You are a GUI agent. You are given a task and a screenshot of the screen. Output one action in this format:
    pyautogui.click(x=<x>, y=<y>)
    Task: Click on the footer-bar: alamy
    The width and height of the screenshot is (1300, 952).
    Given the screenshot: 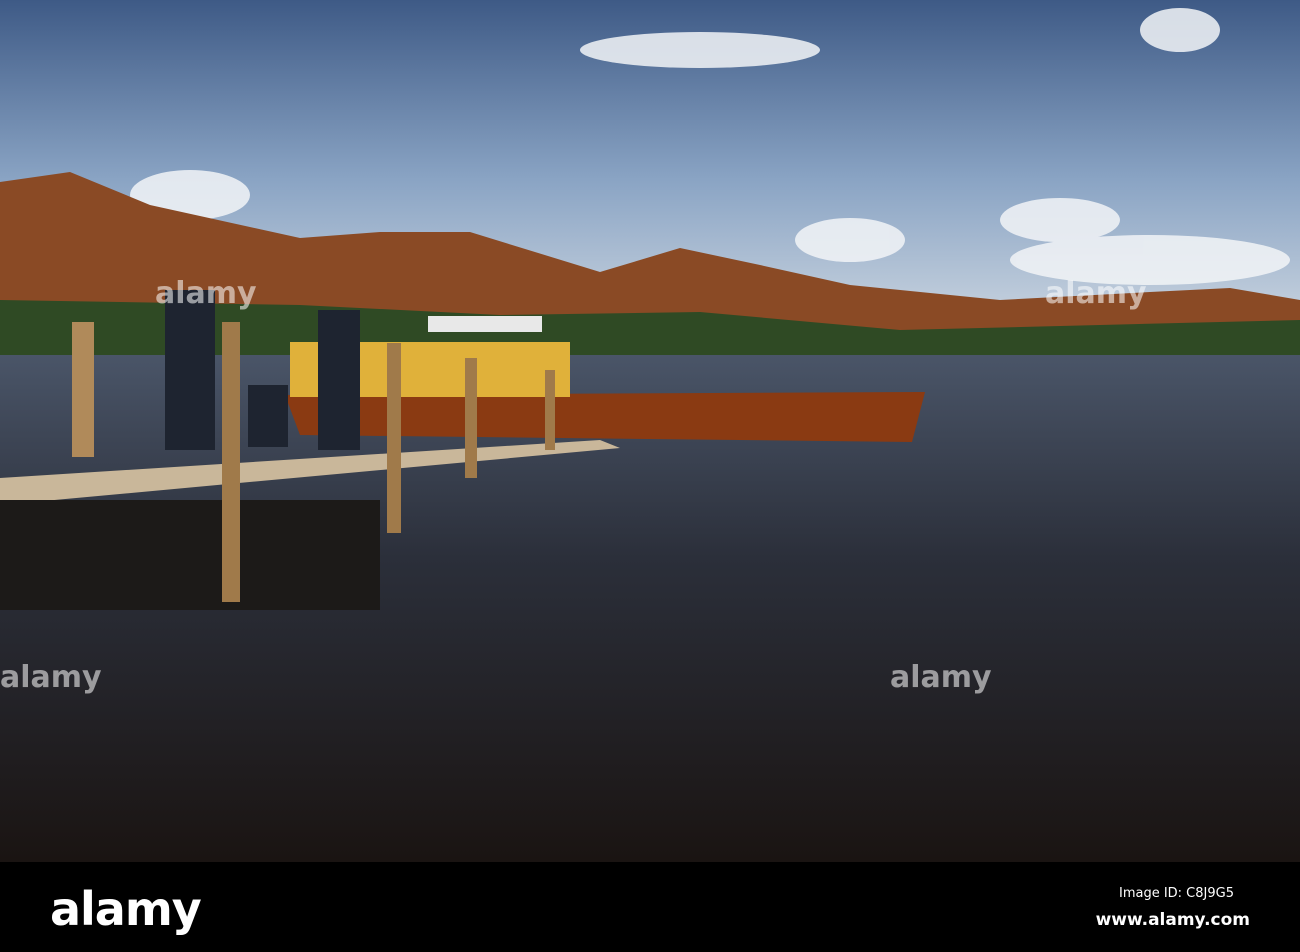 What is the action you would take?
    pyautogui.click(x=650, y=907)
    